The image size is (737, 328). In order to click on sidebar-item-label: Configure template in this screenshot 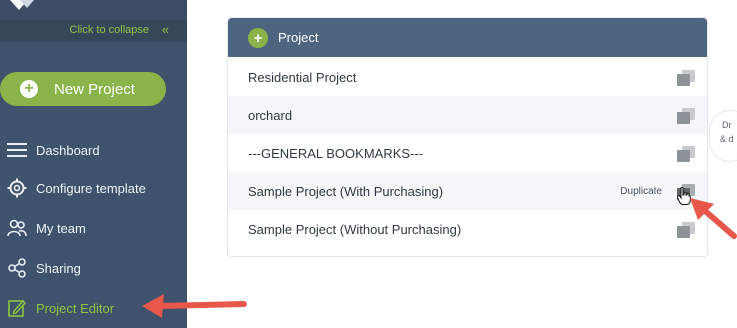, I will do `click(91, 188)`.